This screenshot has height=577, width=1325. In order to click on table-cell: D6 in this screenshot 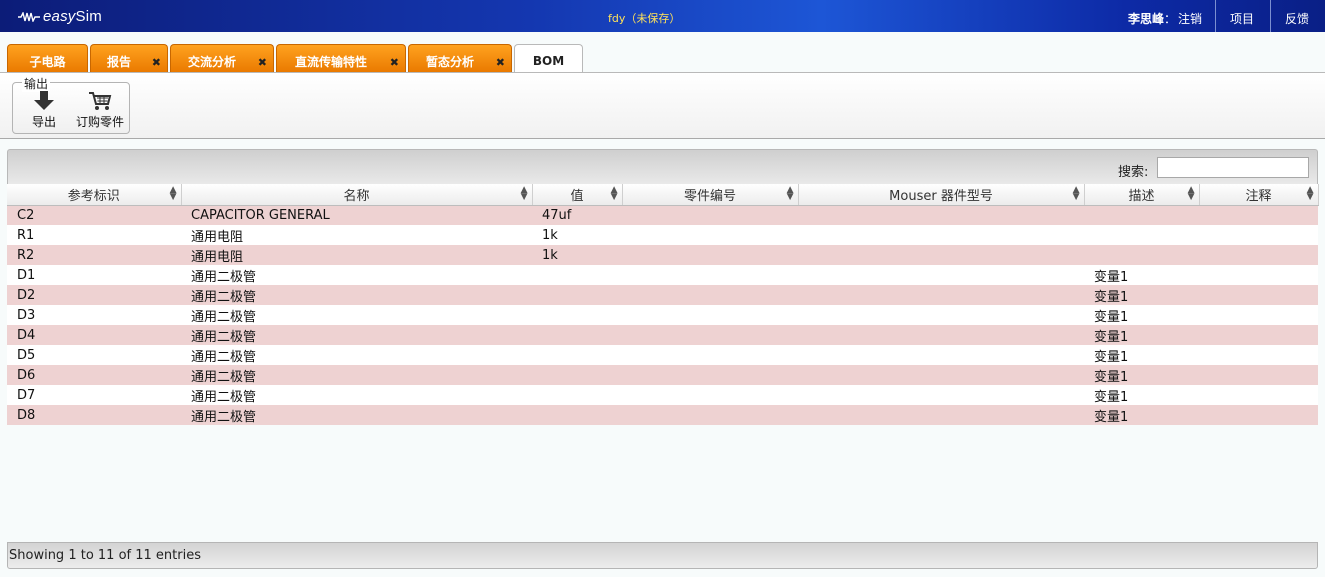, I will do `click(94, 375)`.